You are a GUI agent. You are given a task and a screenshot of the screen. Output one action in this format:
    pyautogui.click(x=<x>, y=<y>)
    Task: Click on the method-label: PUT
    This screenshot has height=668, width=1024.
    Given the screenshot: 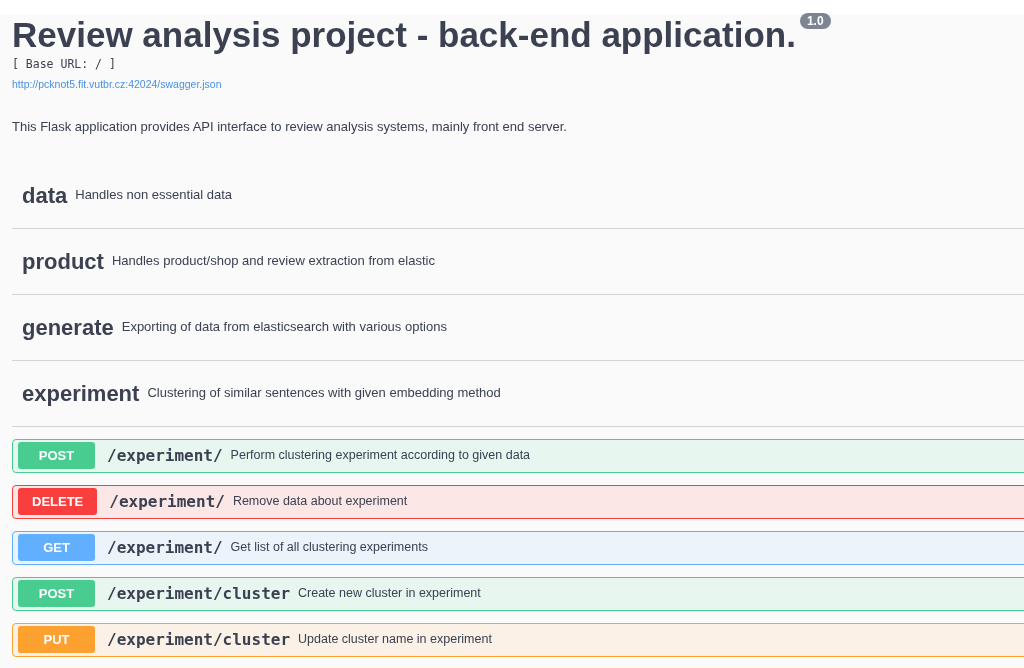 What is the action you would take?
    pyautogui.click(x=56, y=639)
    